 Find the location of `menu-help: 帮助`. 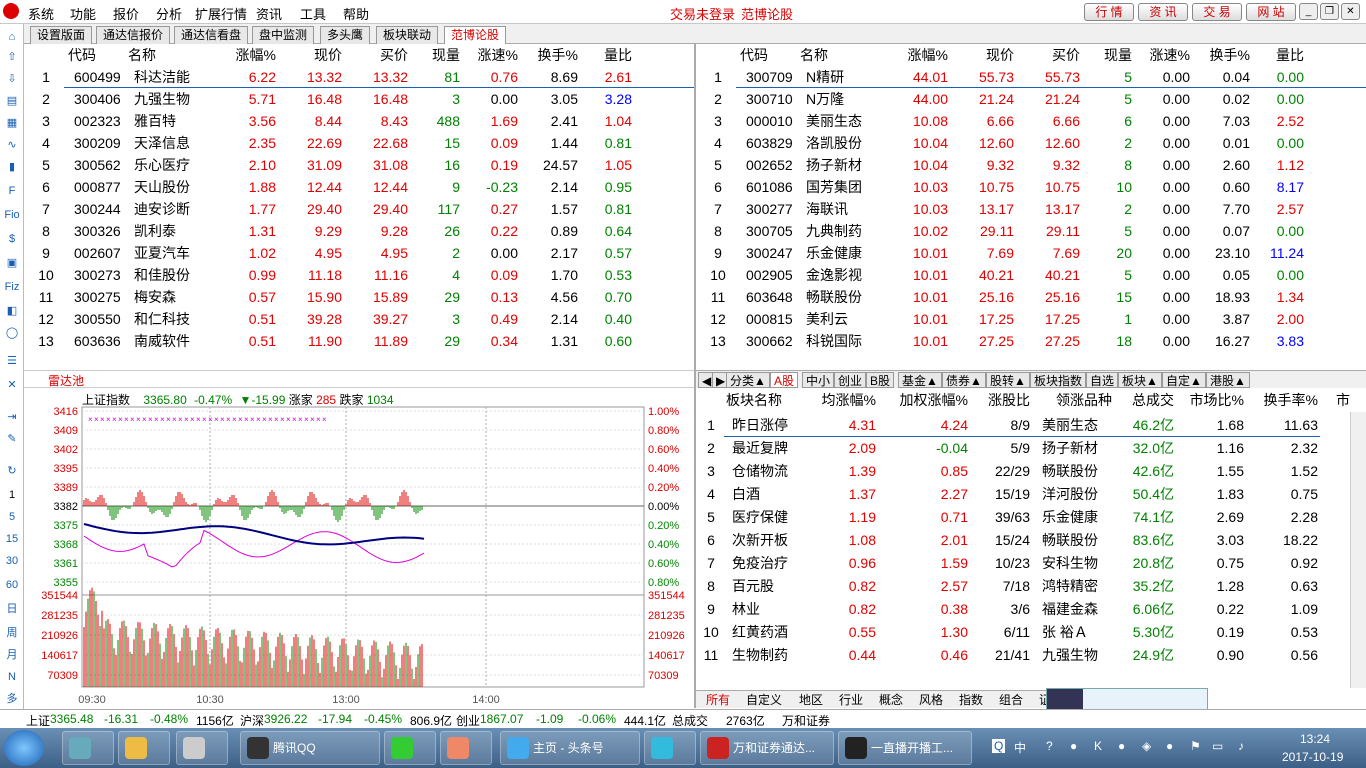

menu-help: 帮助 is located at coordinates (356, 13).